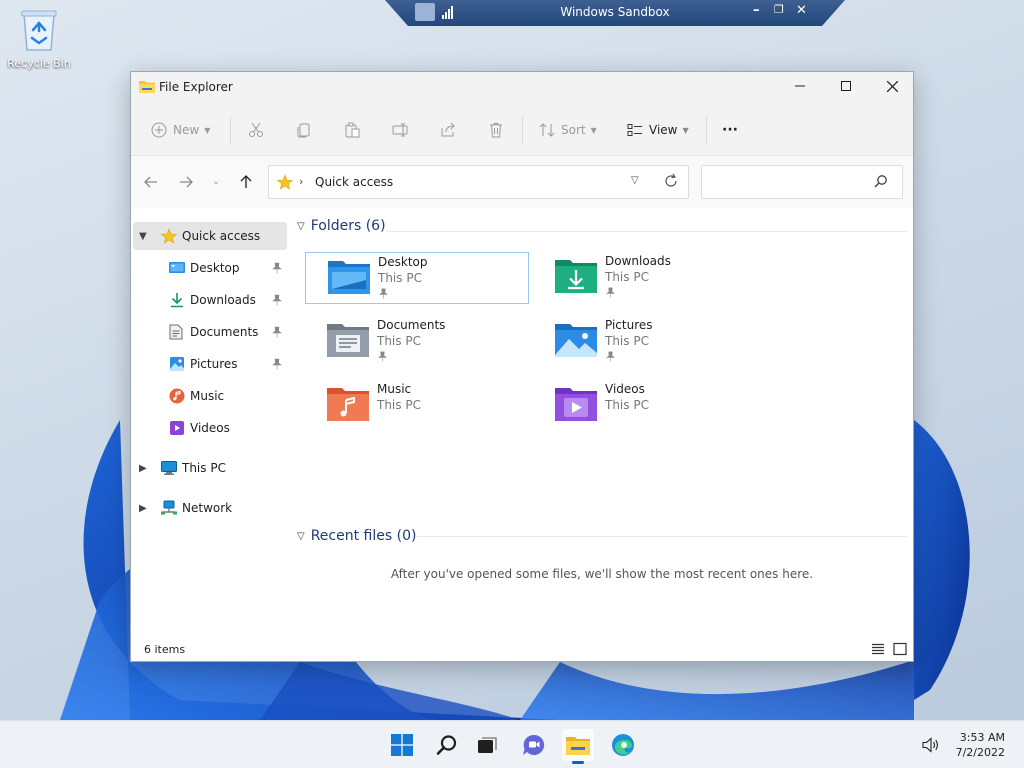 This screenshot has width=1024, height=768. I want to click on paste-icon, so click(352, 130).